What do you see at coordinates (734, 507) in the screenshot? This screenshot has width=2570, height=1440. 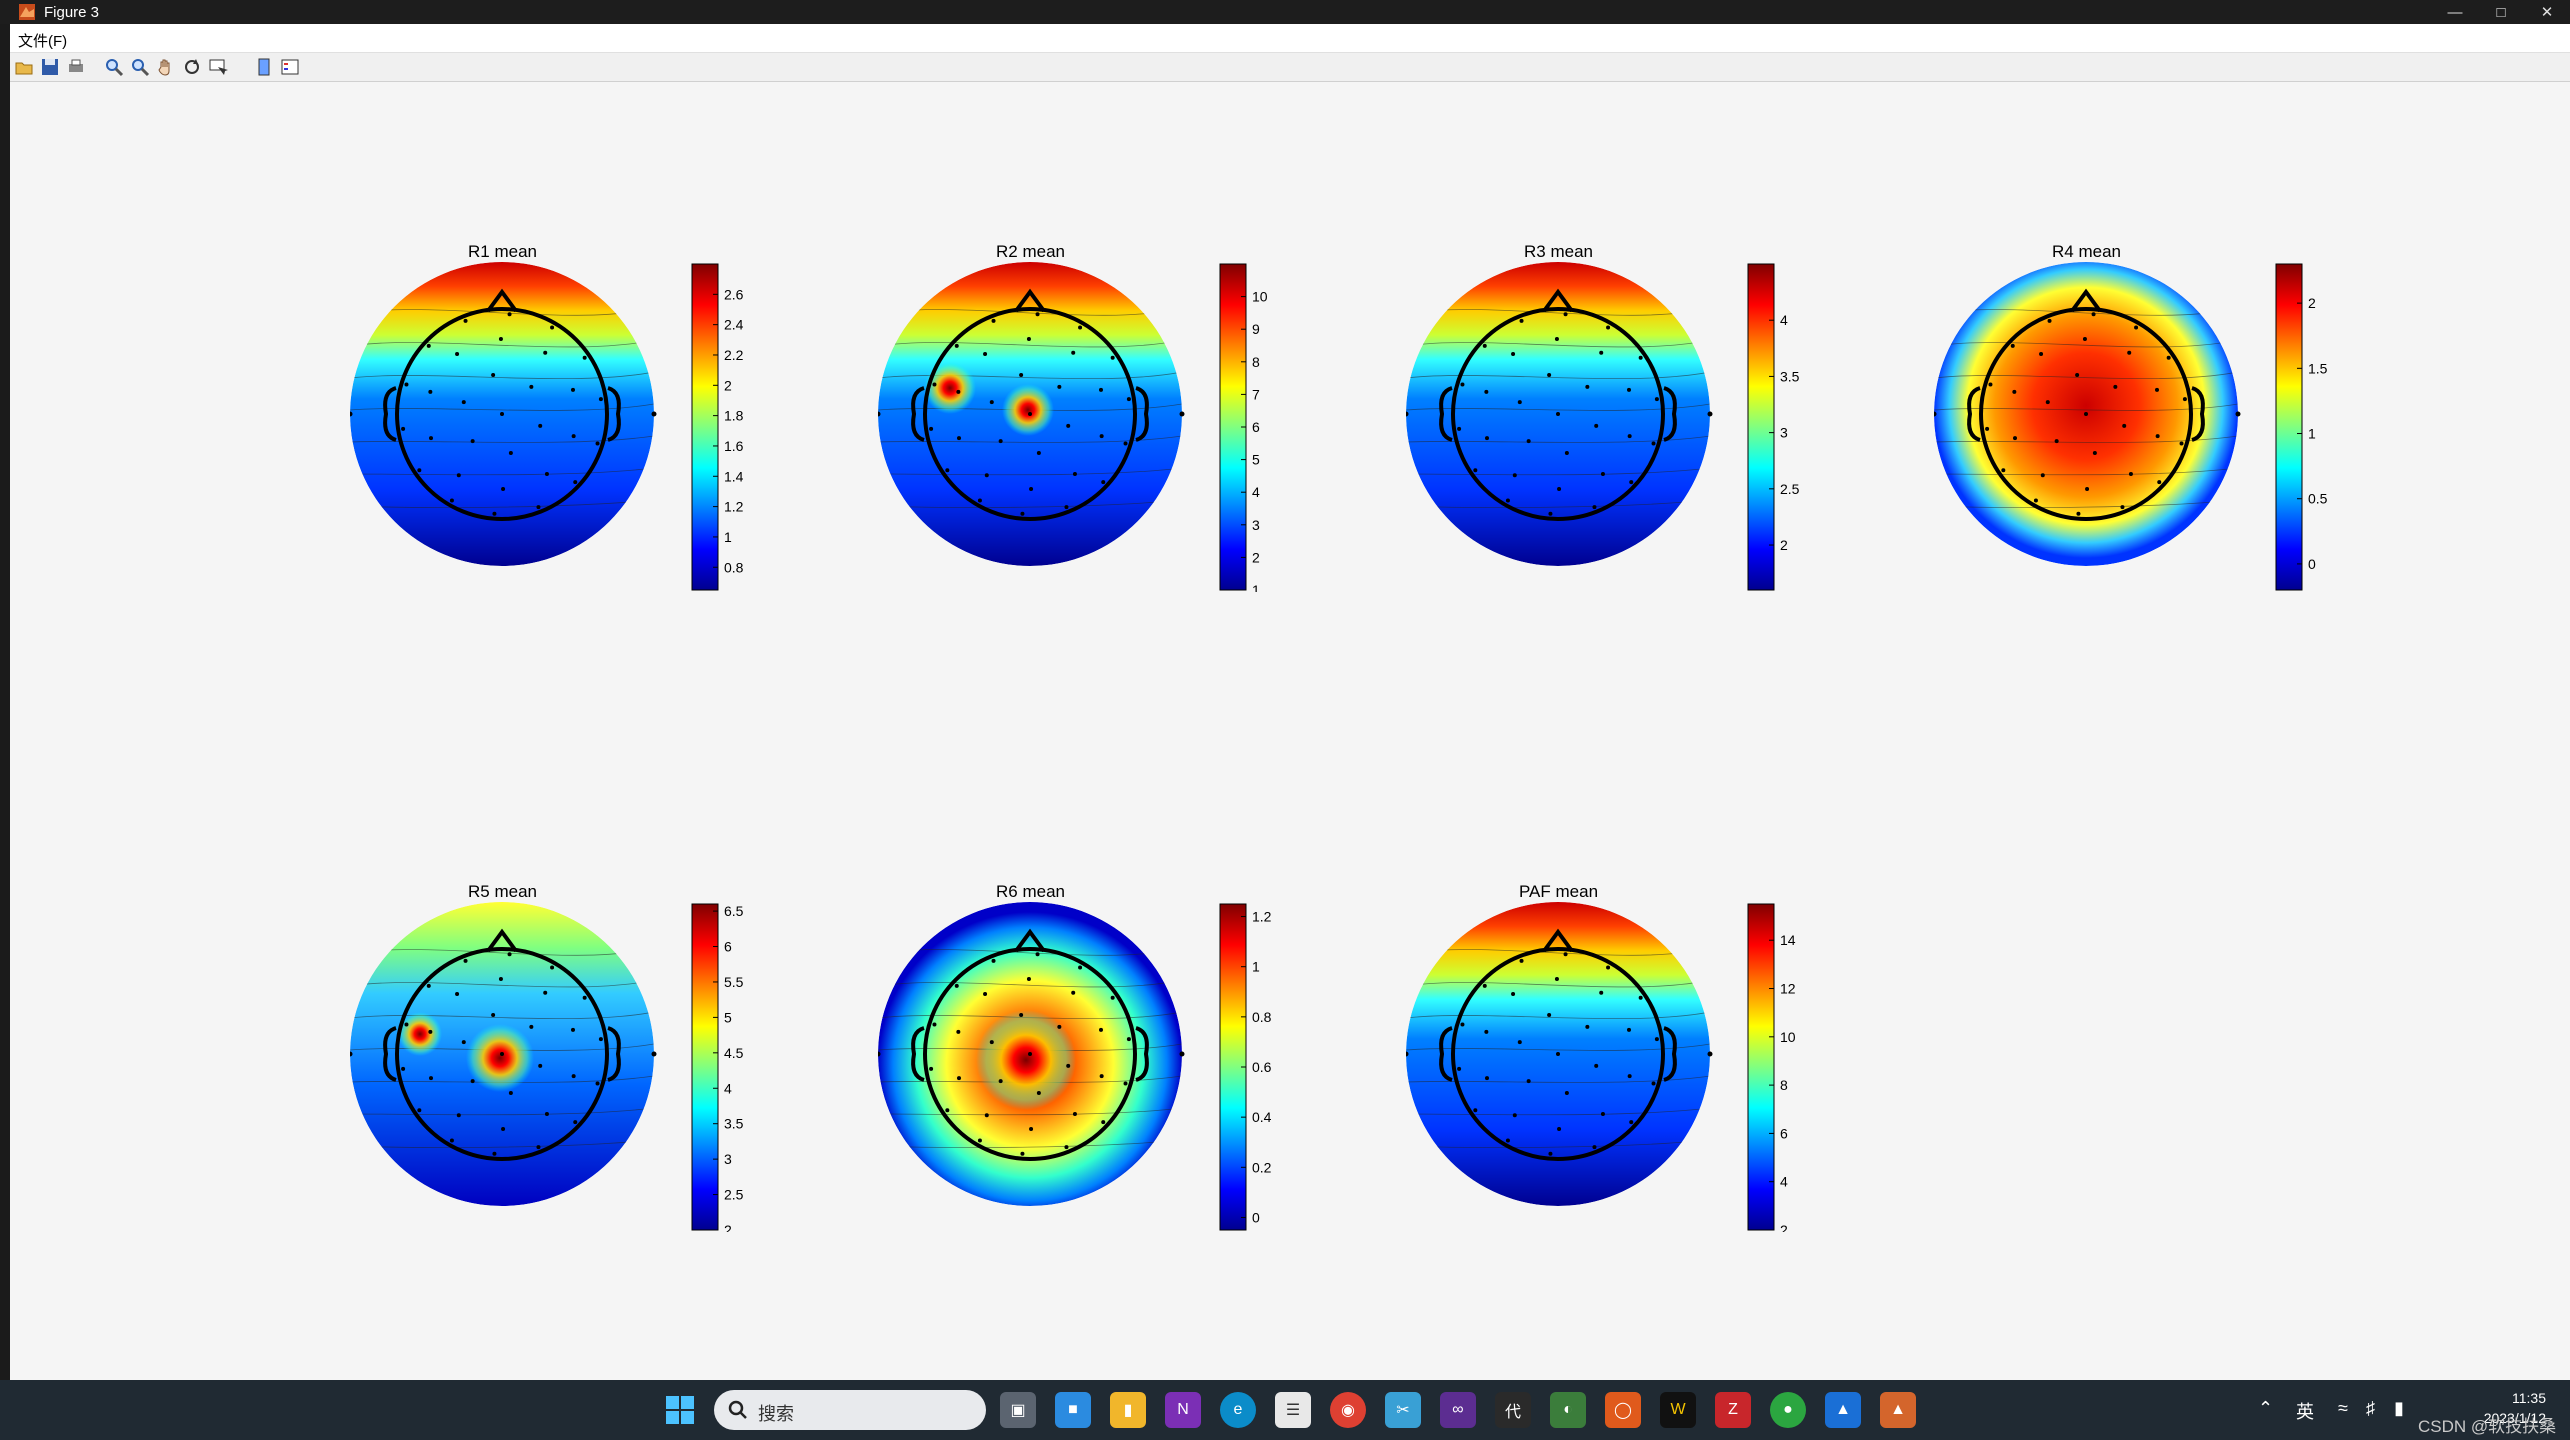 I see `colorbar-tick-label: 1.2` at bounding box center [734, 507].